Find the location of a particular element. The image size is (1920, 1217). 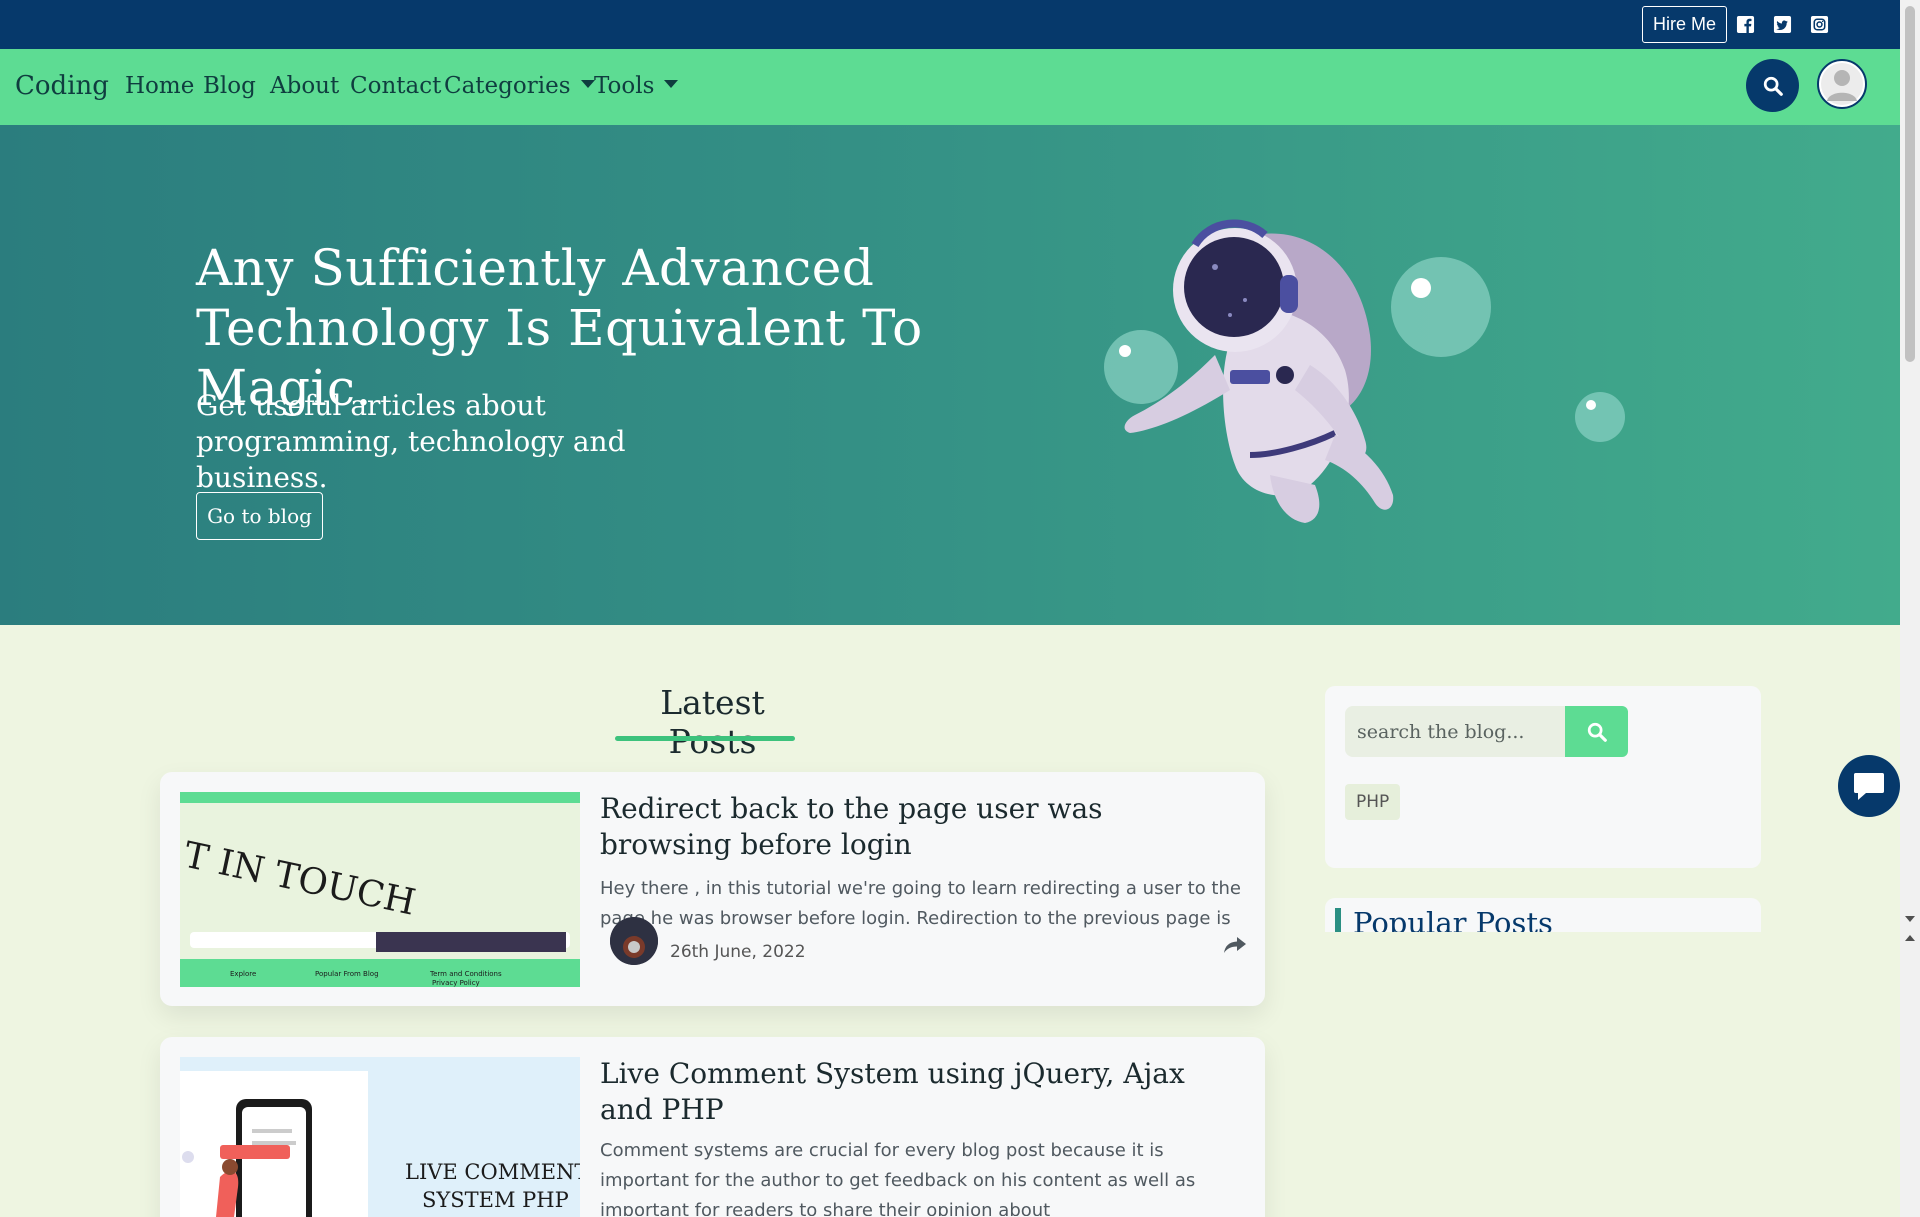

post-thumbnail-image: LIVE COMMENT SYSTEM PHP is located at coordinates (380, 1137).